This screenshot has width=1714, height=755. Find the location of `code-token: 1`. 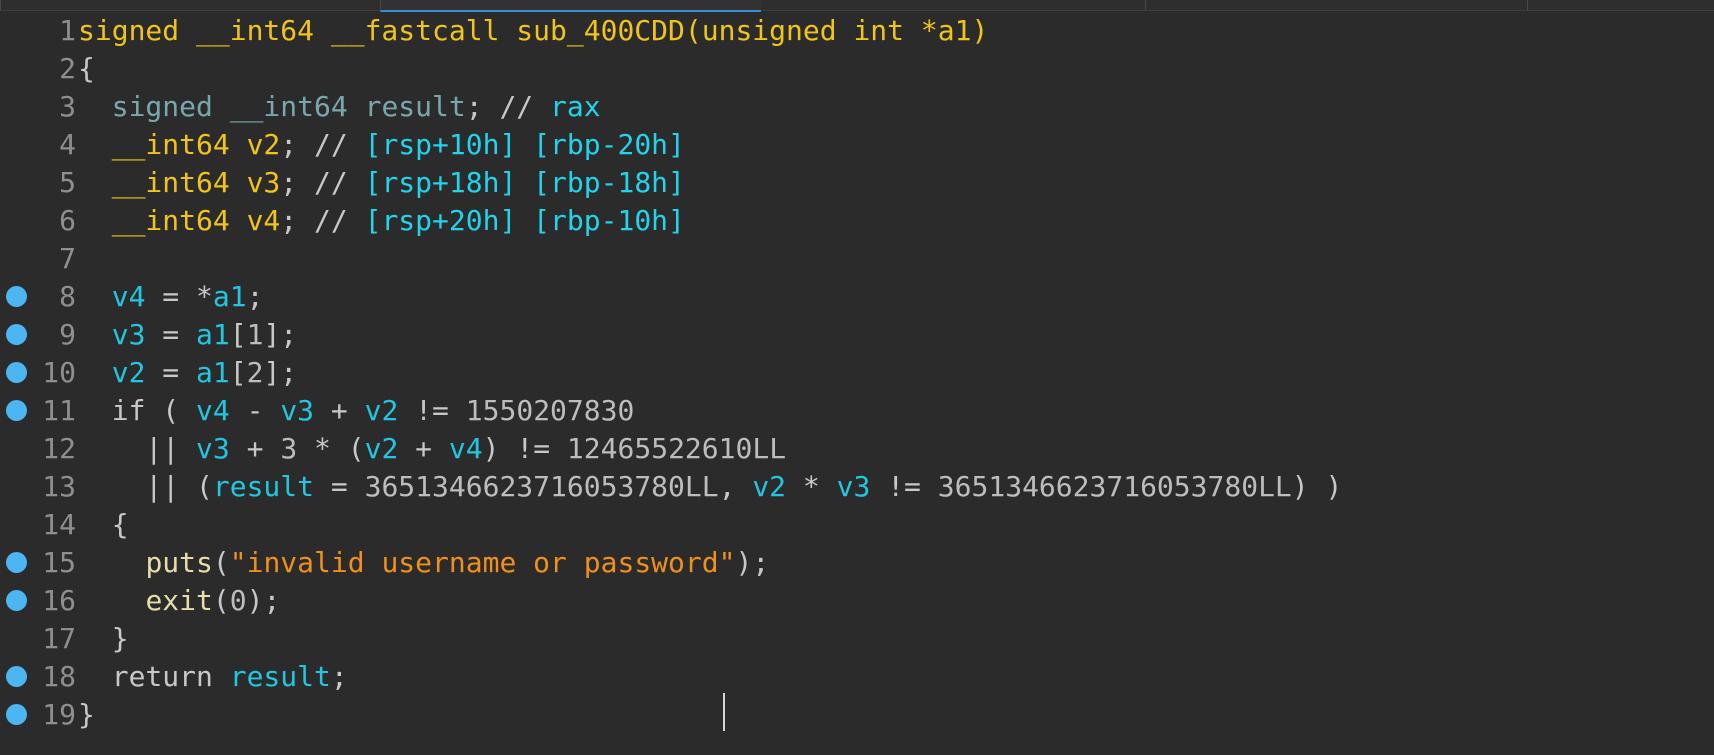

code-token: 1 is located at coordinates (255, 334).